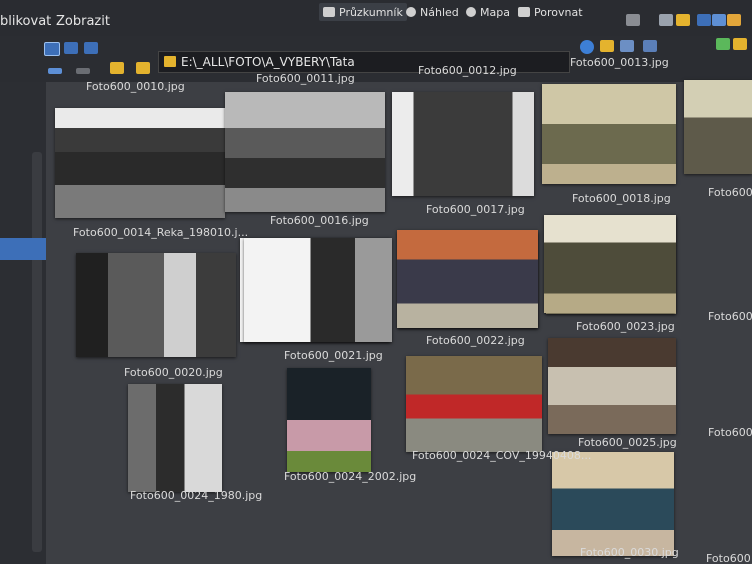  Describe the element at coordinates (117, 68) in the screenshot. I see `folder-up-icon` at that location.